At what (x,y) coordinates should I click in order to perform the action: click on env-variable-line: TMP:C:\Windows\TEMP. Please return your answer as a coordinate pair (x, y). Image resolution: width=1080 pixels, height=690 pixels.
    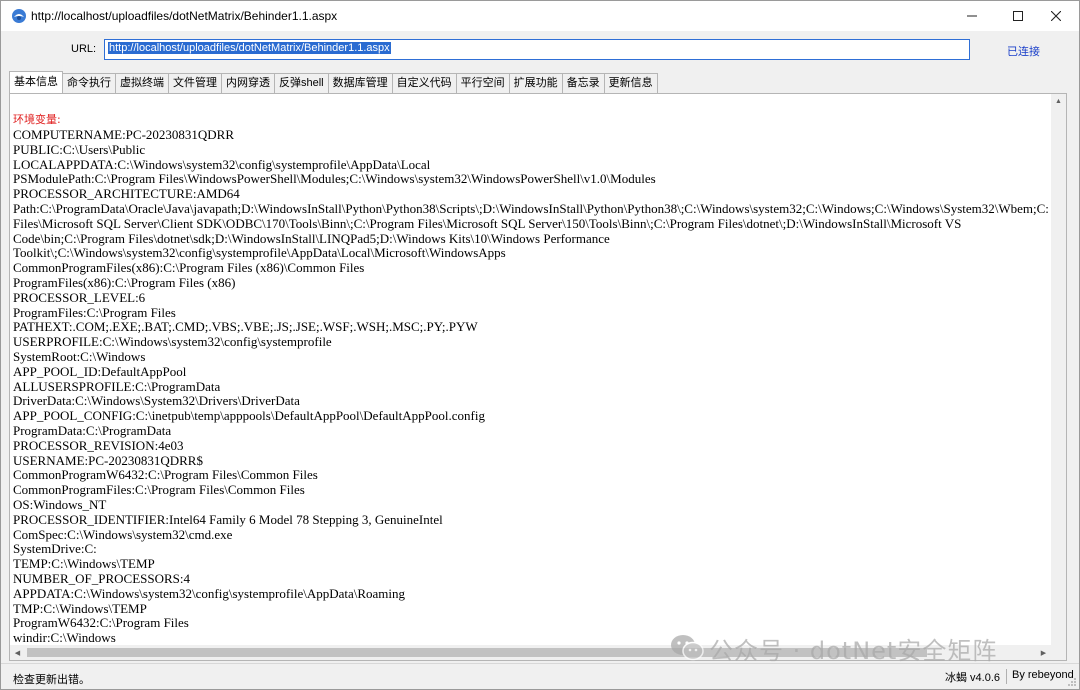
    Looking at the image, I should click on (80, 608).